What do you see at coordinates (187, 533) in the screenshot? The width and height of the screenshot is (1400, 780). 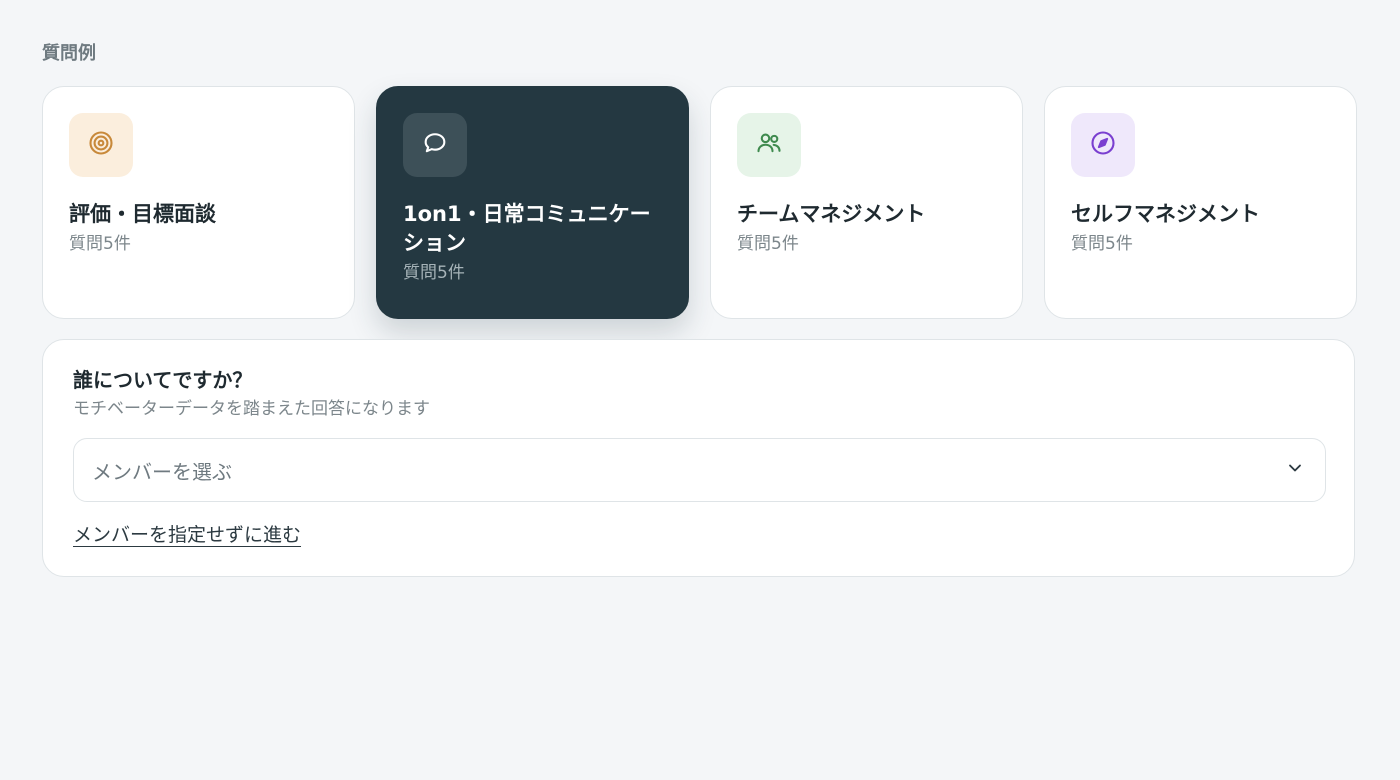 I see `skip-member-link: メンバーを指定せずに進む` at bounding box center [187, 533].